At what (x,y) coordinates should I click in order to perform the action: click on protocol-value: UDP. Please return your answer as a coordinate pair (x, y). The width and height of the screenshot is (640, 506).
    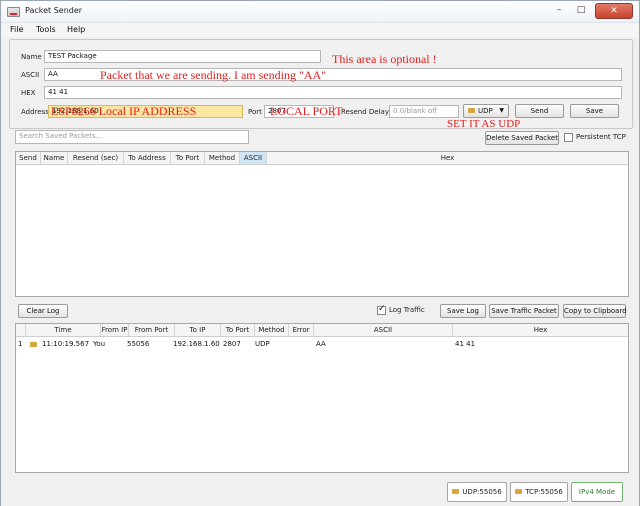
    Looking at the image, I should click on (485, 111).